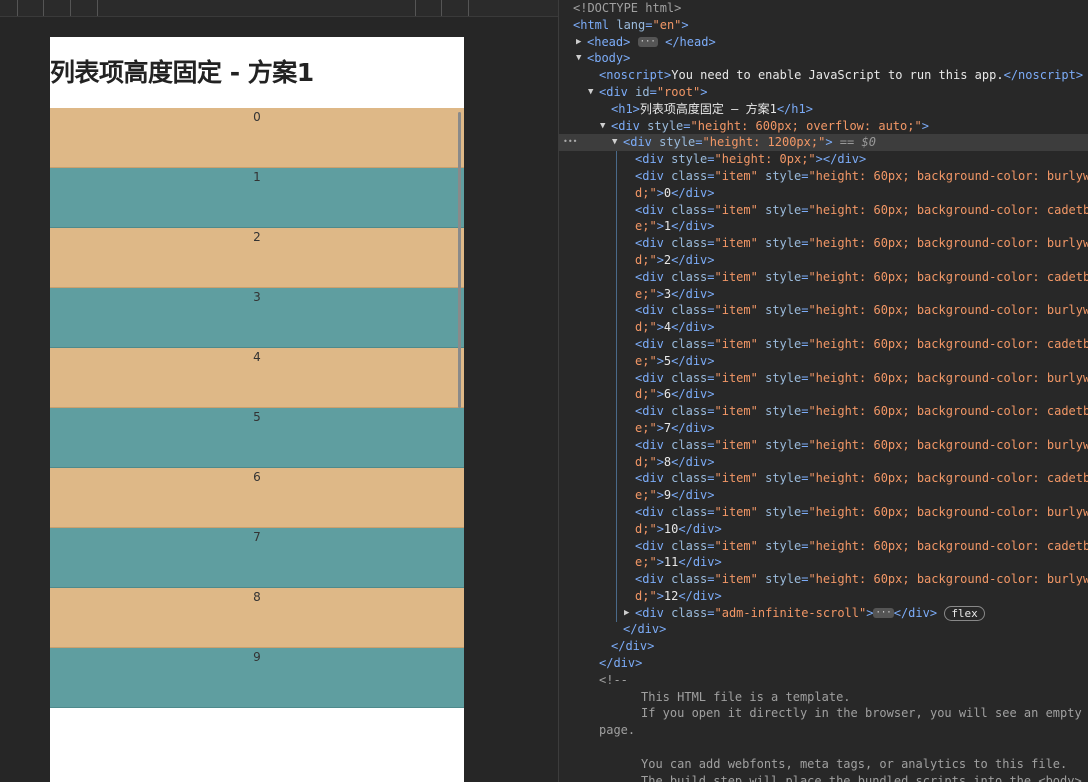 The width and height of the screenshot is (1088, 782). Describe the element at coordinates (257, 498) in the screenshot. I see `list-item: 6` at that location.